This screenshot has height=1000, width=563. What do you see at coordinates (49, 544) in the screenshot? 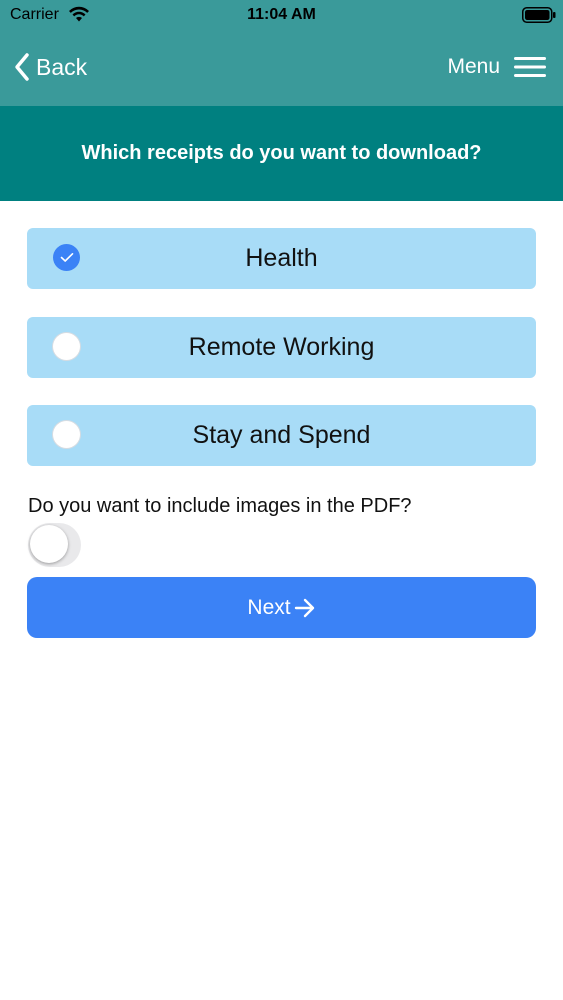
I see `toggle-knob` at bounding box center [49, 544].